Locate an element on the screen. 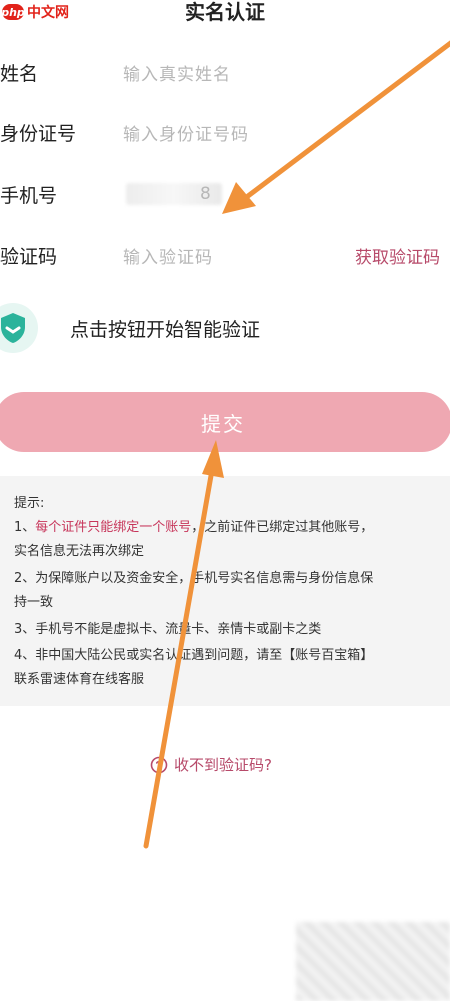  tip-1: 1、每个证件只能绑定一个账号，之前证件已绑定过其他账号， is located at coordinates (193, 528).